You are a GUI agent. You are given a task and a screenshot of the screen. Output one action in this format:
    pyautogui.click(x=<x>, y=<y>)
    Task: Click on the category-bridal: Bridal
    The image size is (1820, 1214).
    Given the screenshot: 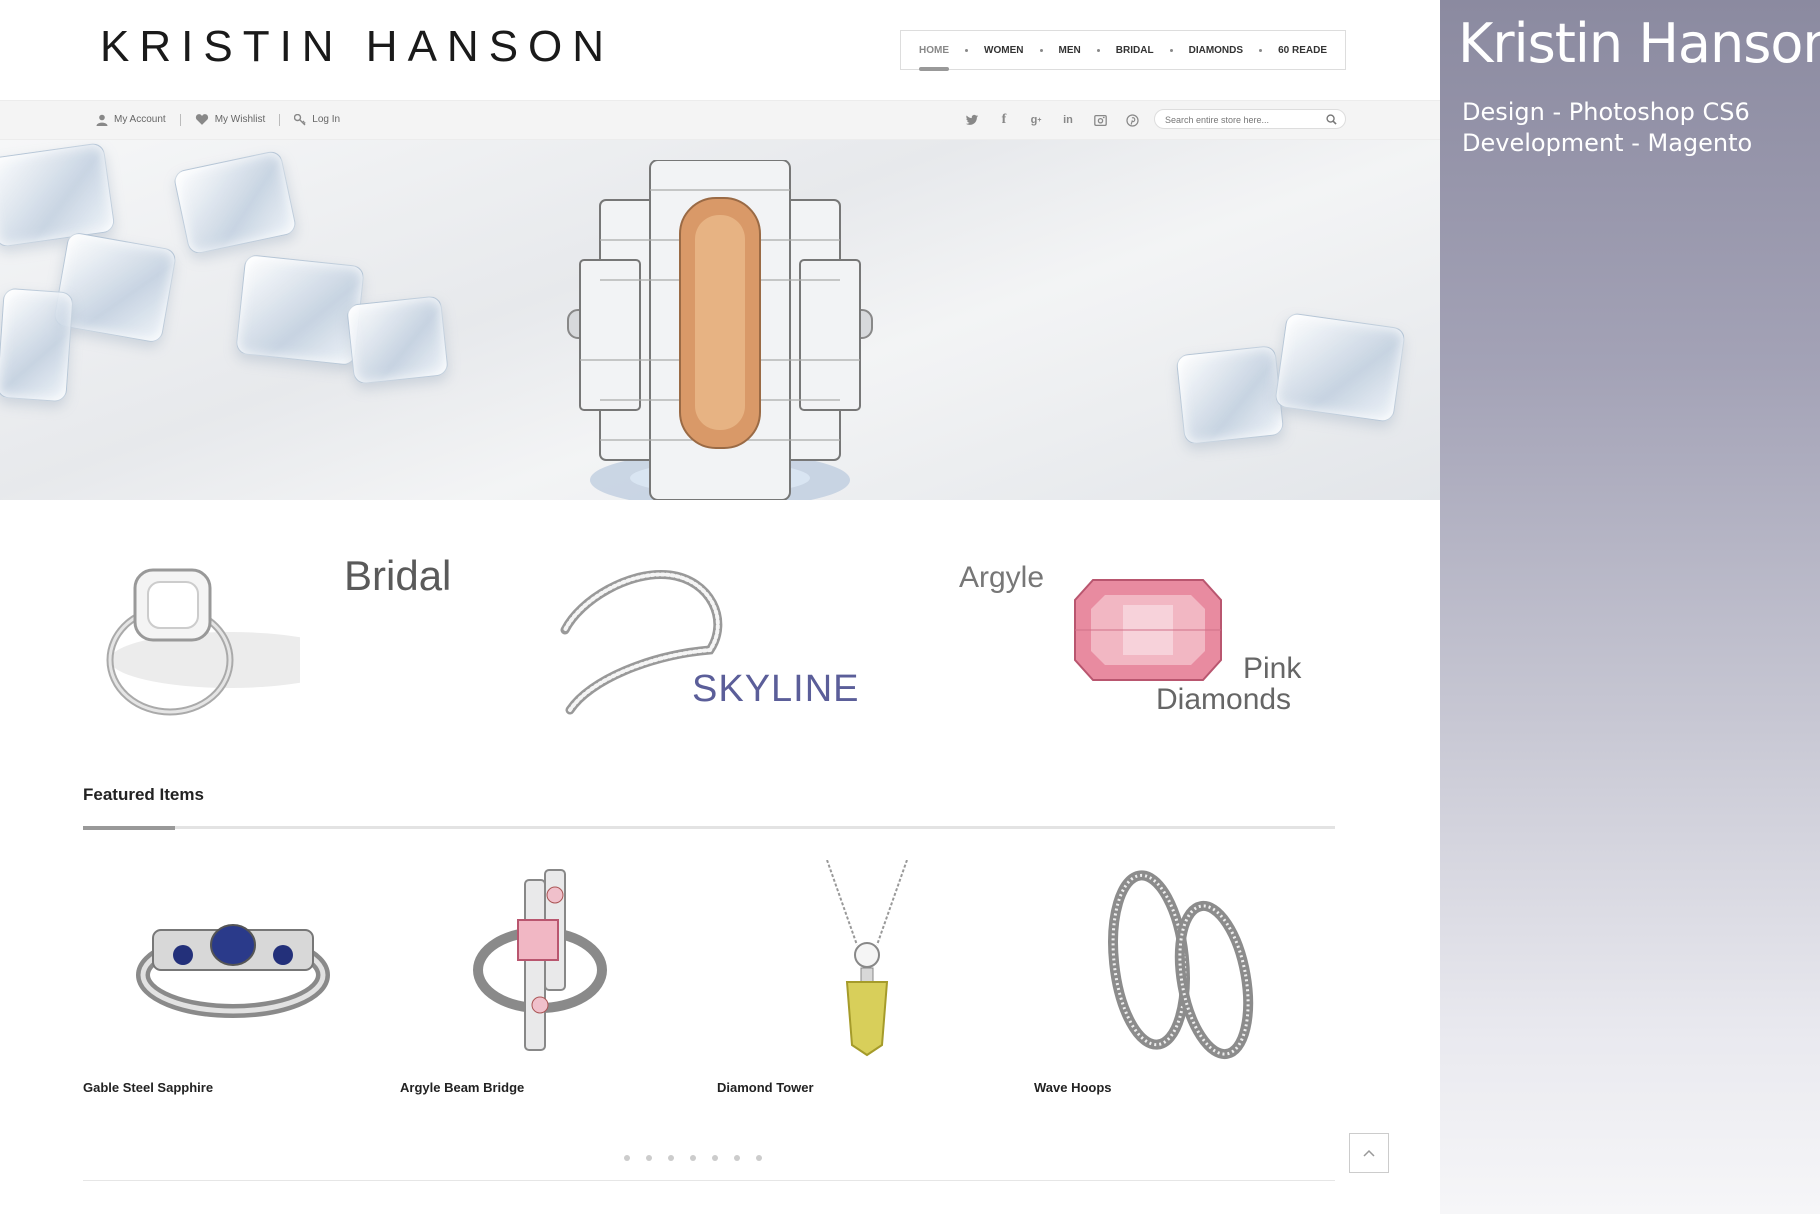 What is the action you would take?
    pyautogui.click(x=290, y=640)
    